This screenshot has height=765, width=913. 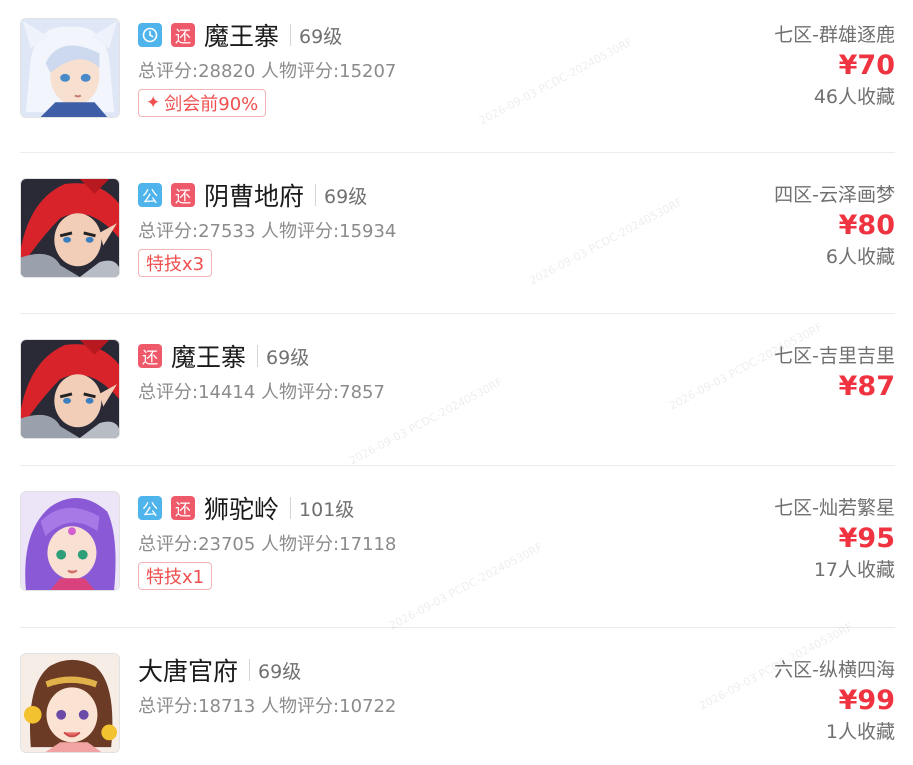 I want to click on price: ¥99, so click(x=866, y=700).